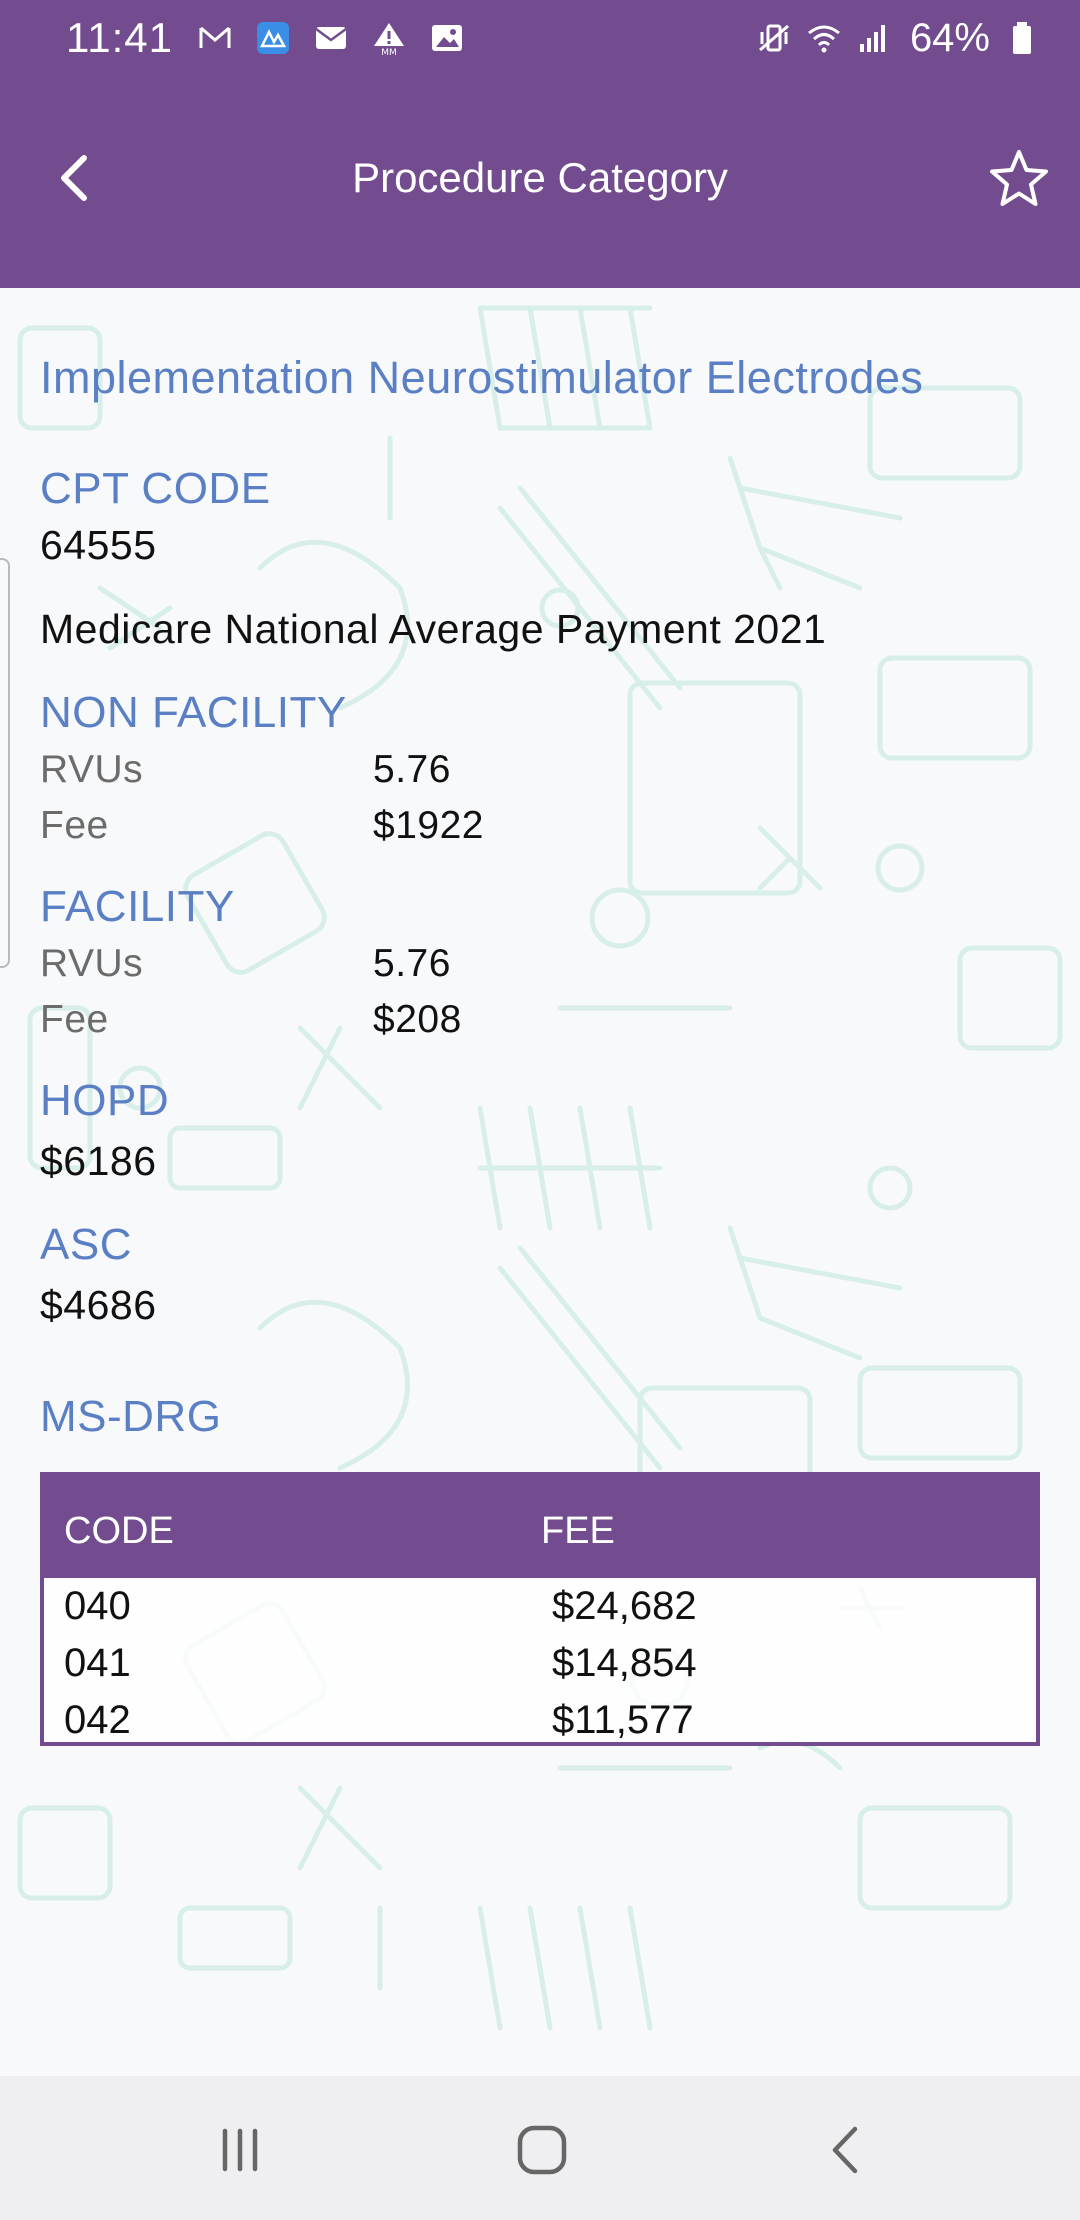  I want to click on status-time: 11:41, so click(119, 37).